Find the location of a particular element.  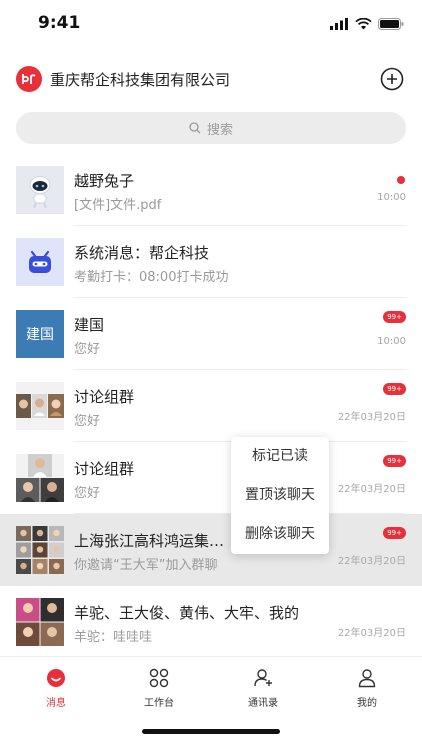

tab-profile: 我的 is located at coordinates (367, 688).